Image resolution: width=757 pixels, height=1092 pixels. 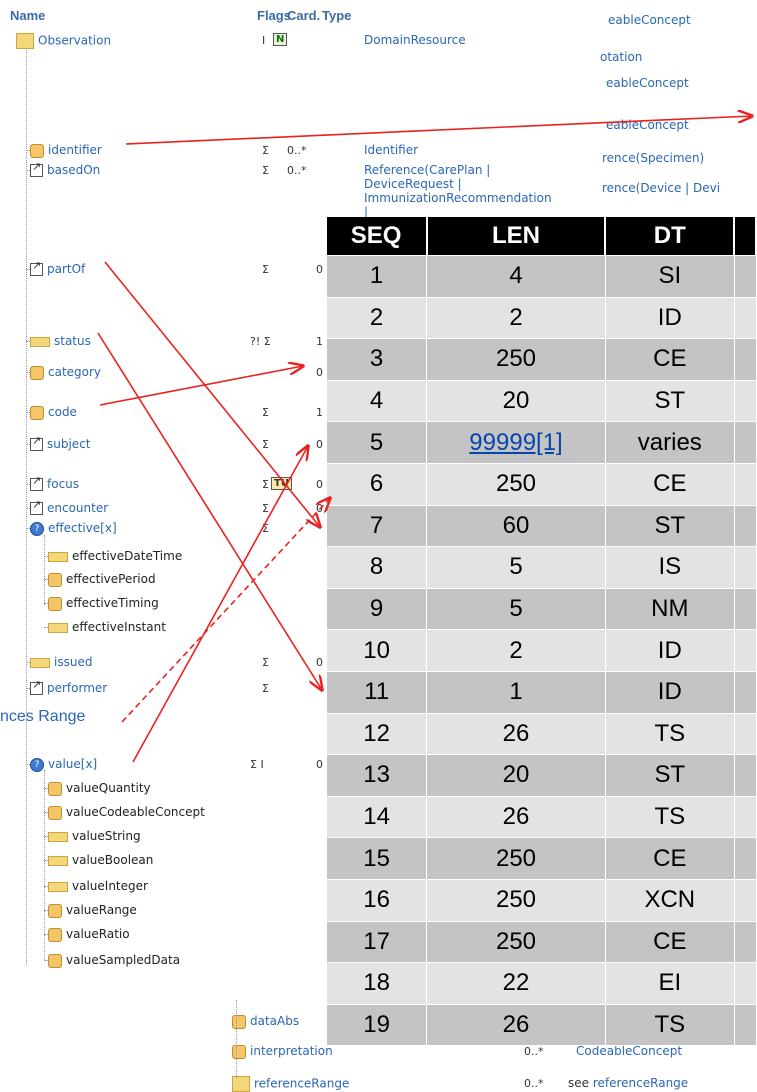 What do you see at coordinates (291, 1051) in the screenshot?
I see `element-name: interpretation` at bounding box center [291, 1051].